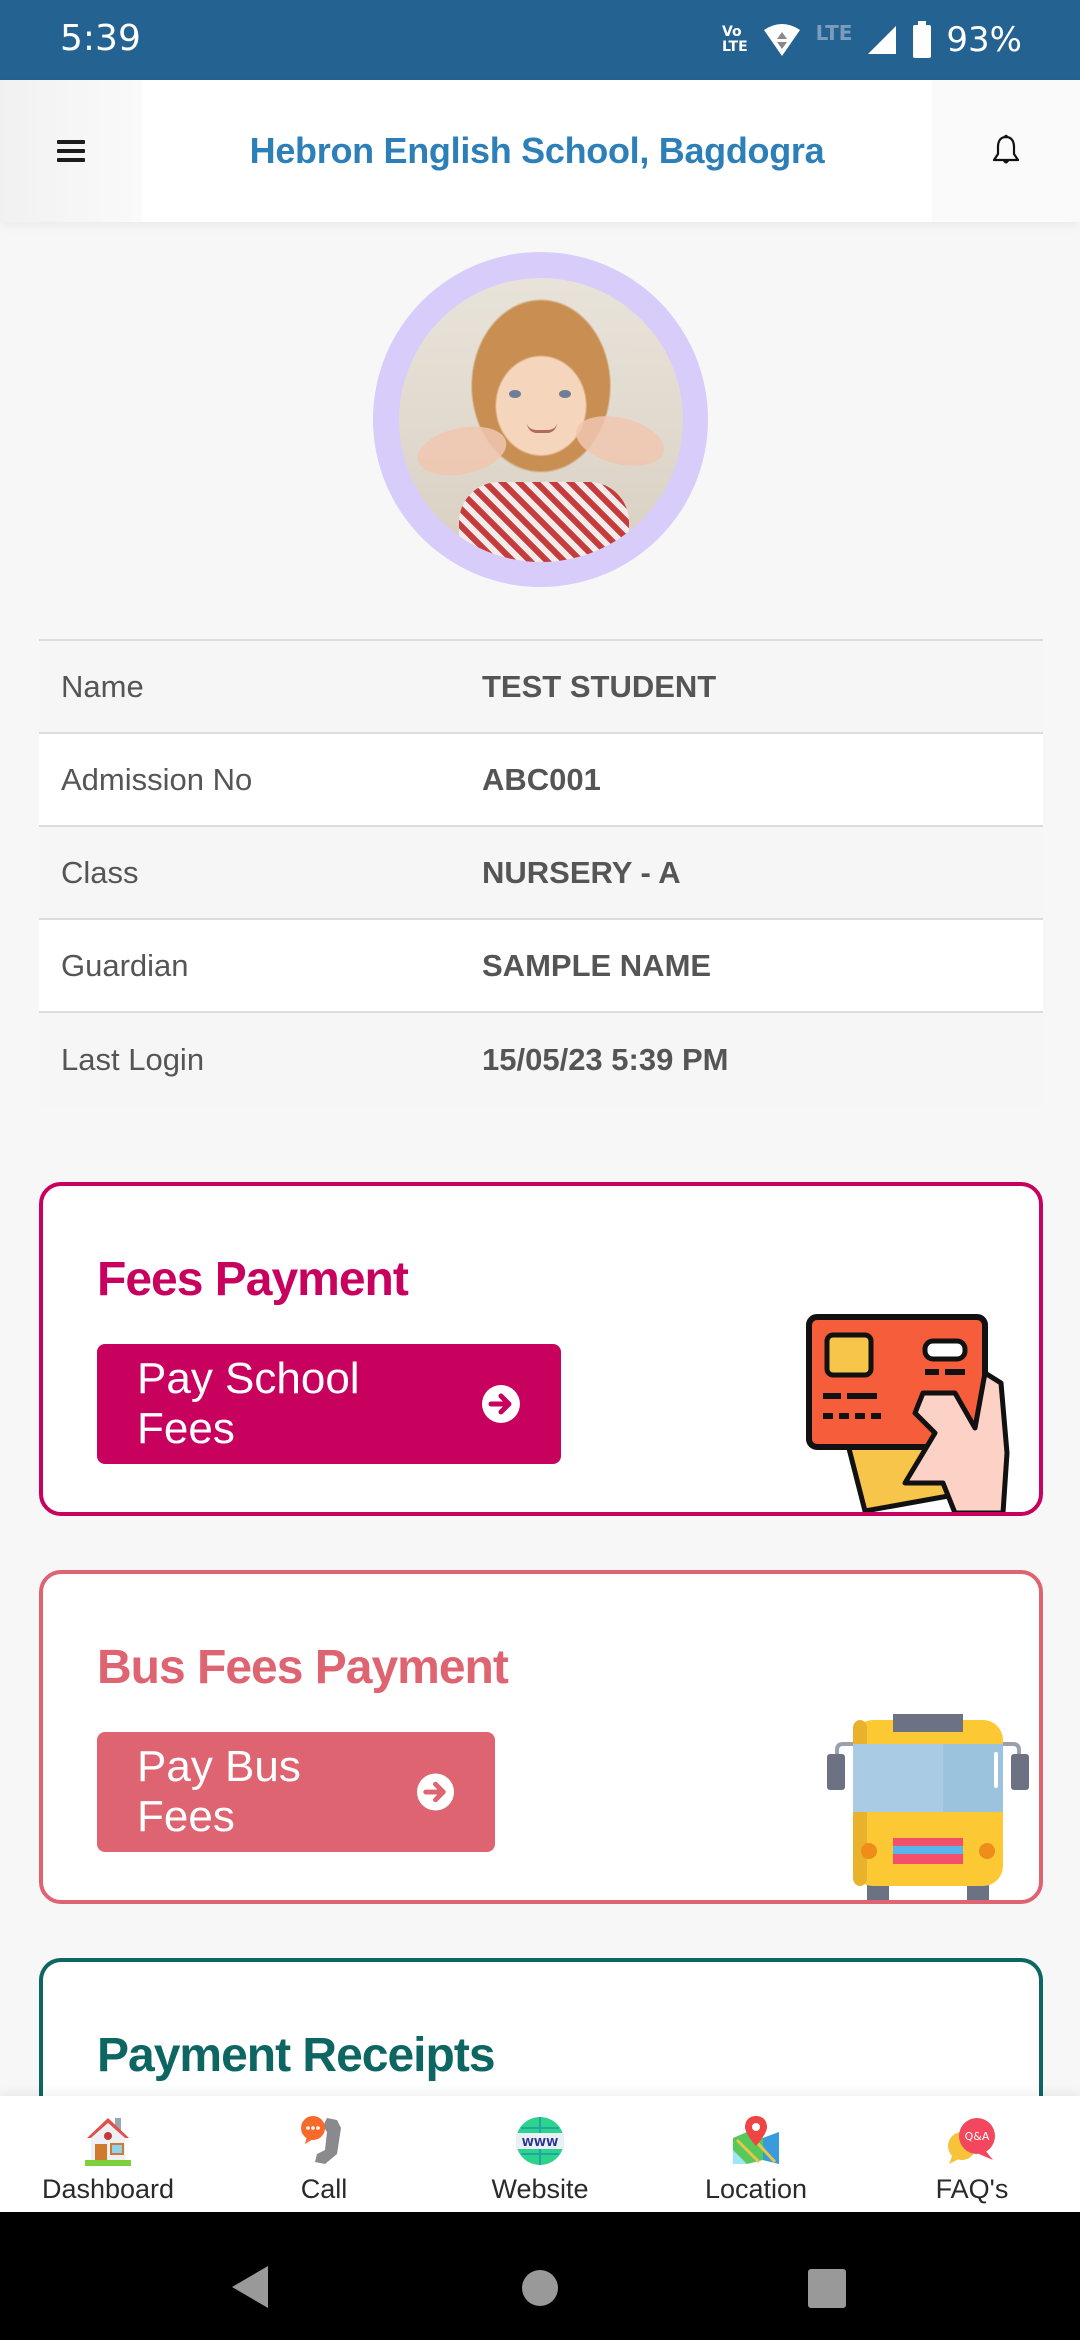 The image size is (1080, 2340). I want to click on student-photo, so click(540, 419).